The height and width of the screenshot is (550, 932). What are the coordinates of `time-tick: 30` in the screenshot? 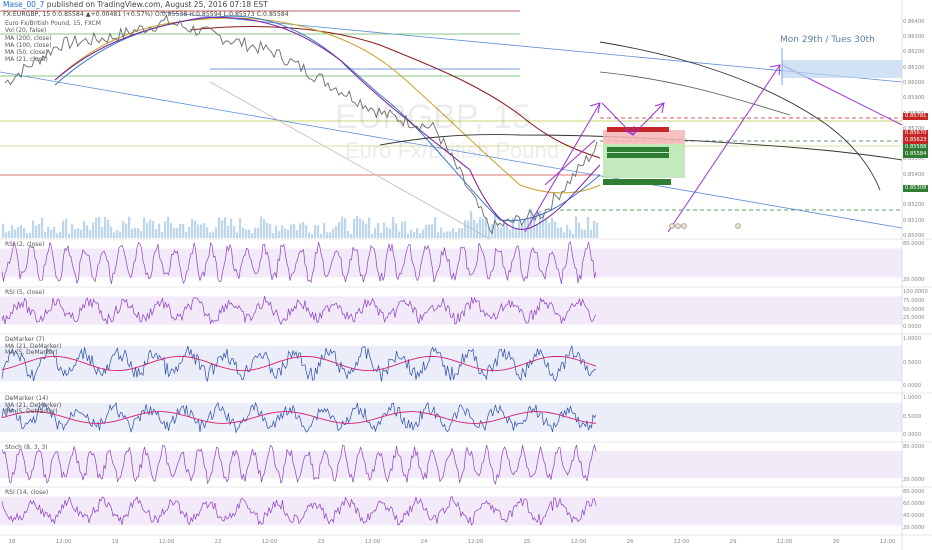 It's located at (836, 542).